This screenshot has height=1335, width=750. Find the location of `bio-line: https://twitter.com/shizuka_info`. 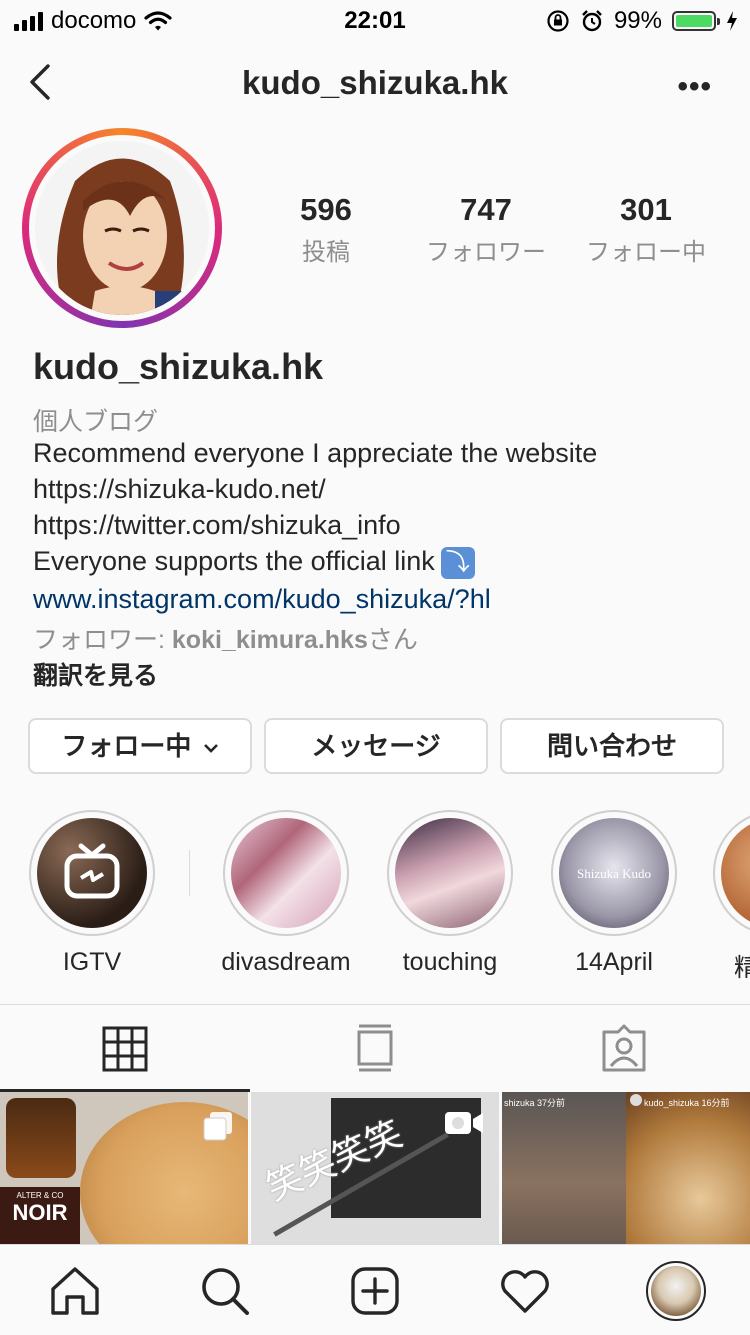

bio-line: https://twitter.com/shizuka_info is located at coordinates (217, 525).